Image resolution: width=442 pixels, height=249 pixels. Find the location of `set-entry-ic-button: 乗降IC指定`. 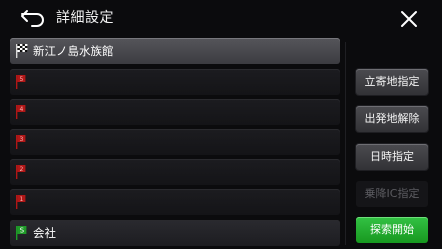

set-entry-ic-button: 乗降IC指定 is located at coordinates (392, 194).